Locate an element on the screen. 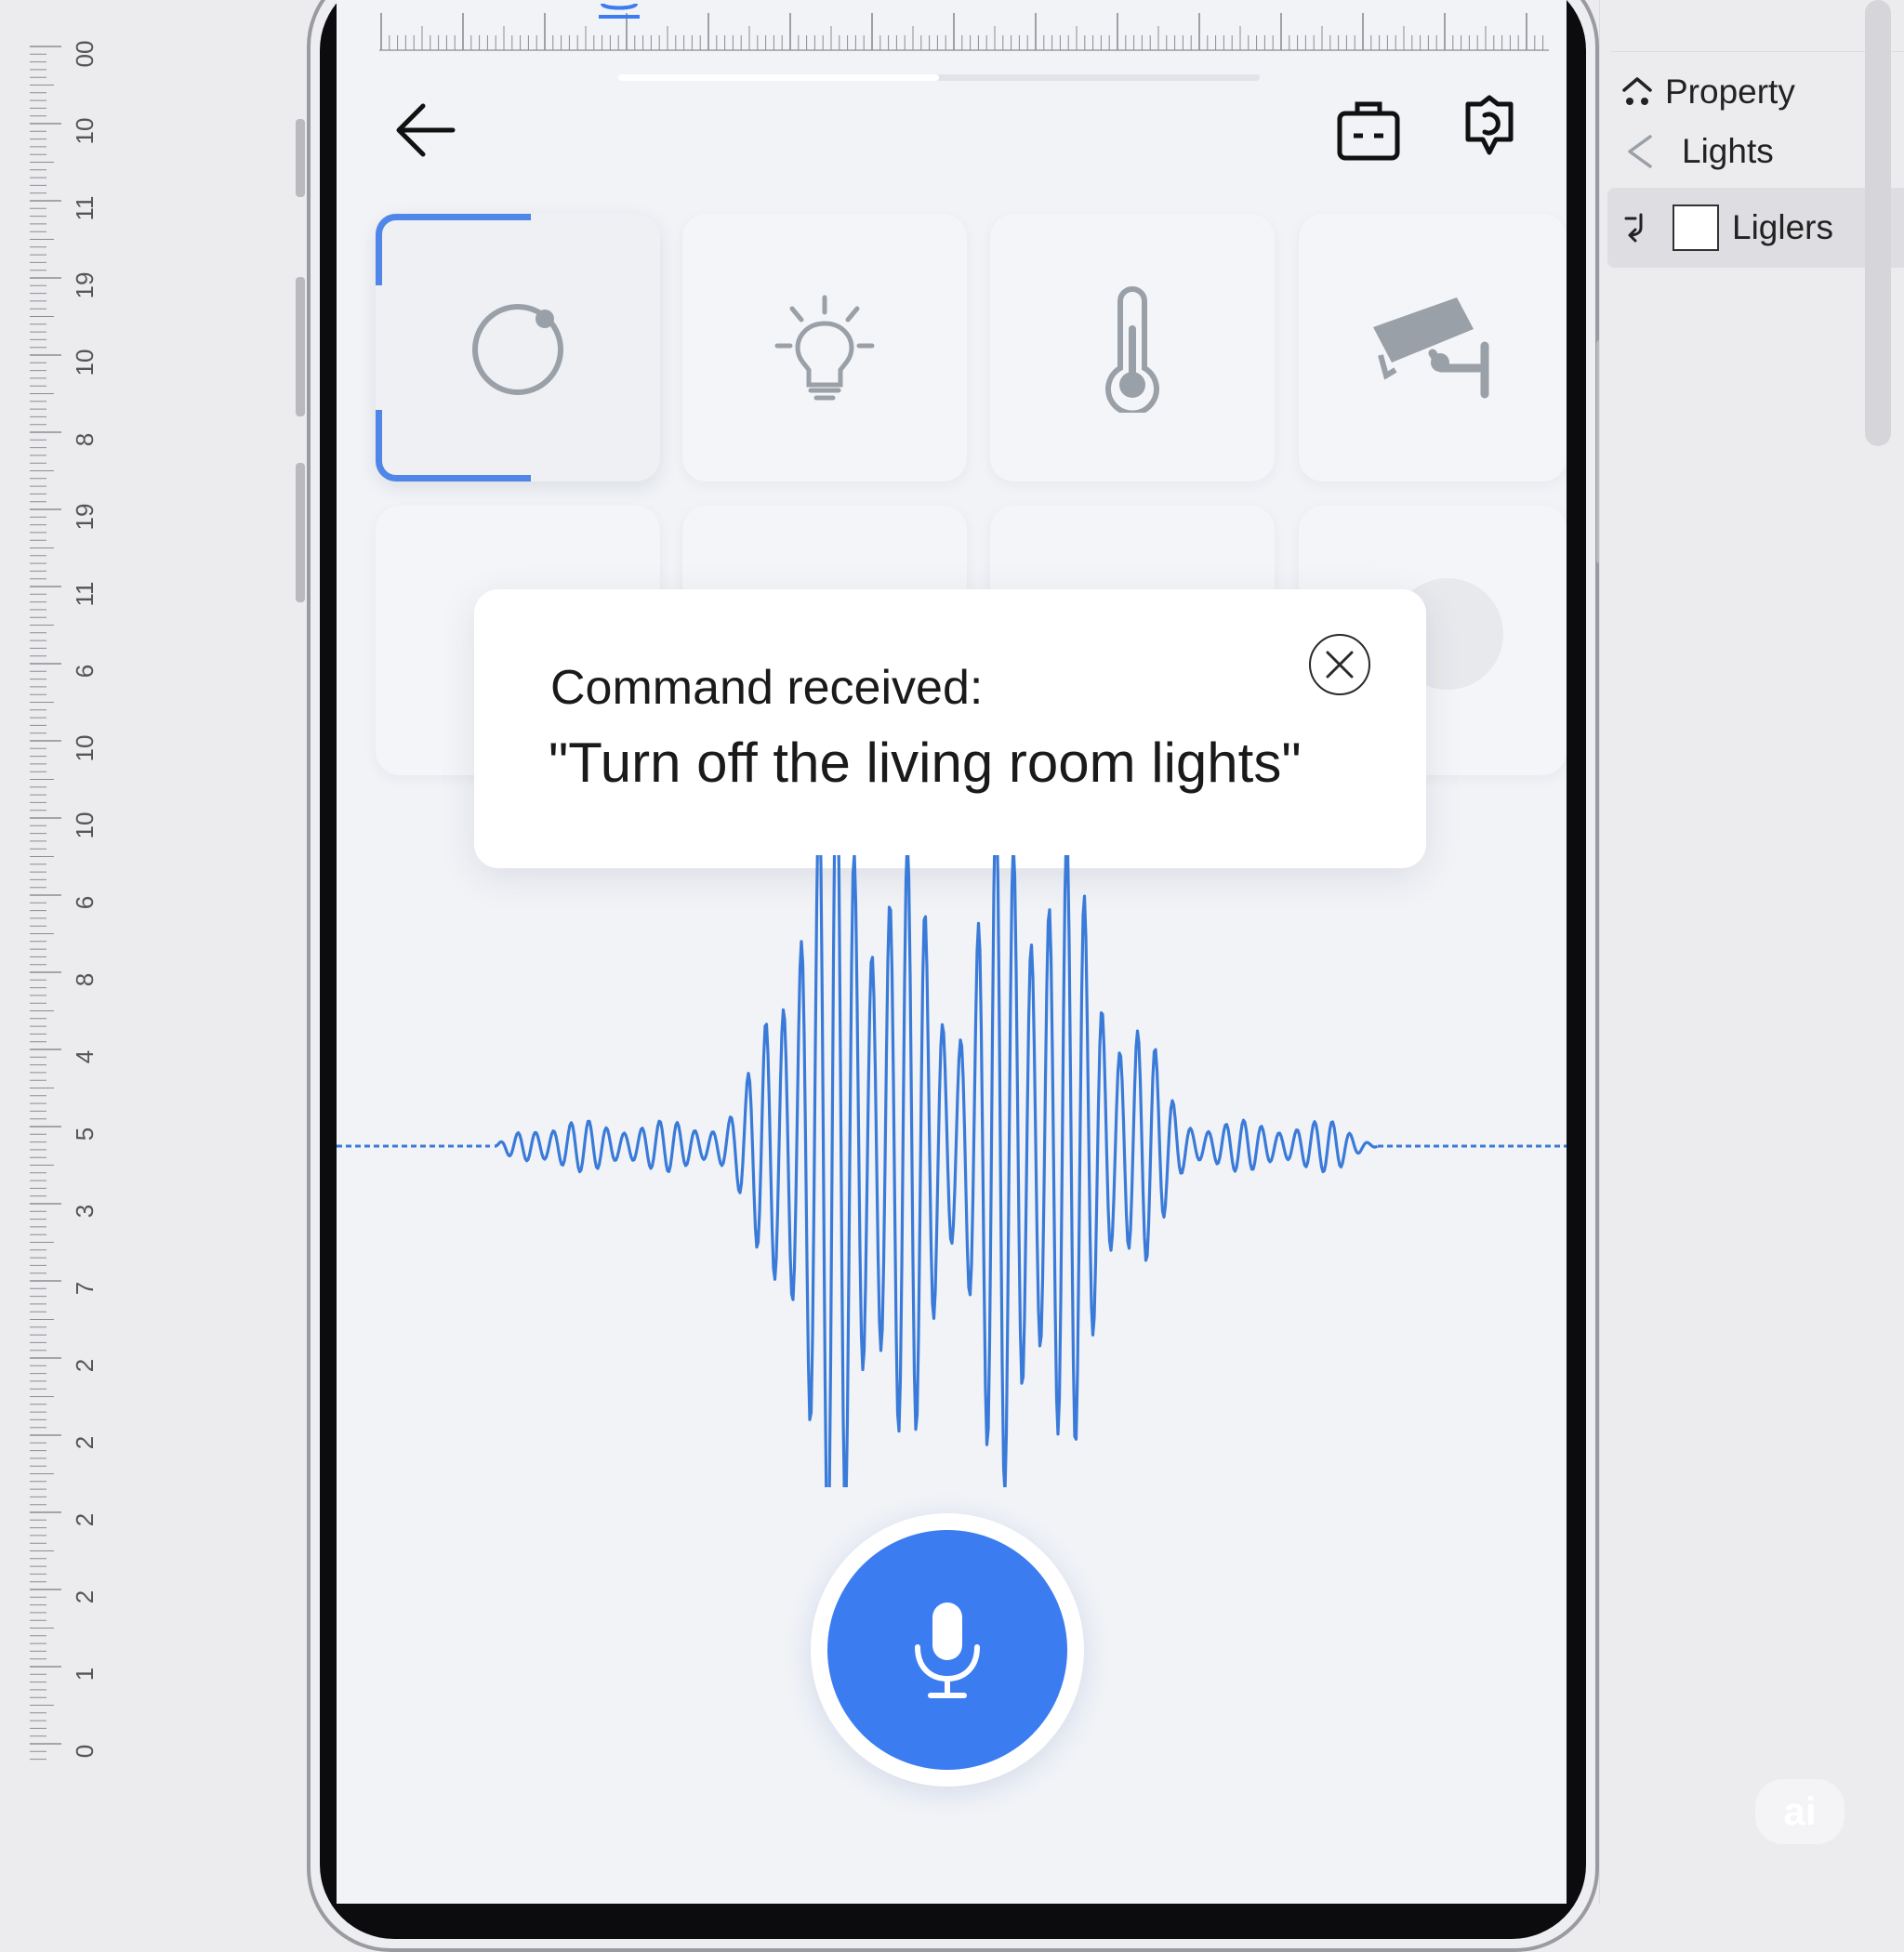 Image resolution: width=1904 pixels, height=1952 pixels. back-button is located at coordinates (425, 130).